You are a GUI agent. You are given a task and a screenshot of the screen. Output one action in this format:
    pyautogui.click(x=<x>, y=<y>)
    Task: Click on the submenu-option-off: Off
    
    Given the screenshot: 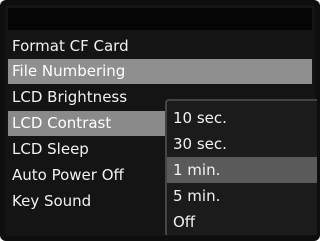 What is the action you would take?
    pyautogui.click(x=242, y=222)
    